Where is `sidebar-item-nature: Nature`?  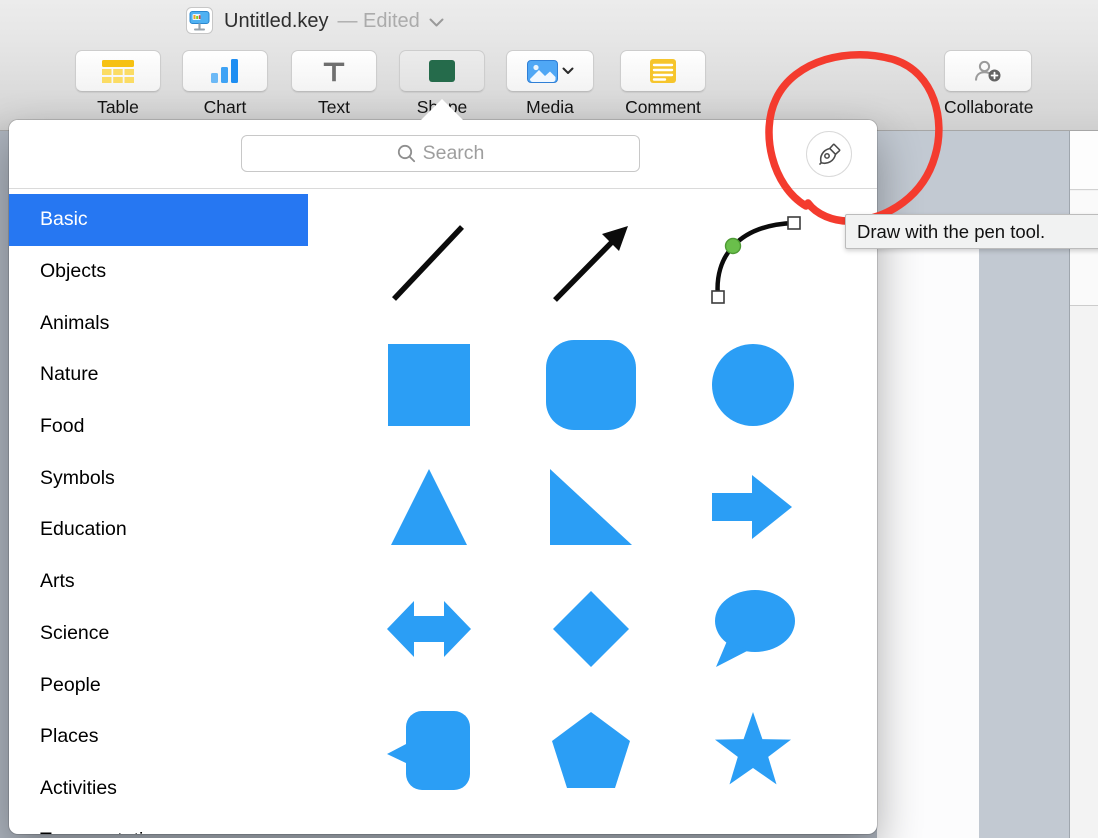
sidebar-item-nature: Nature is located at coordinates (158, 375).